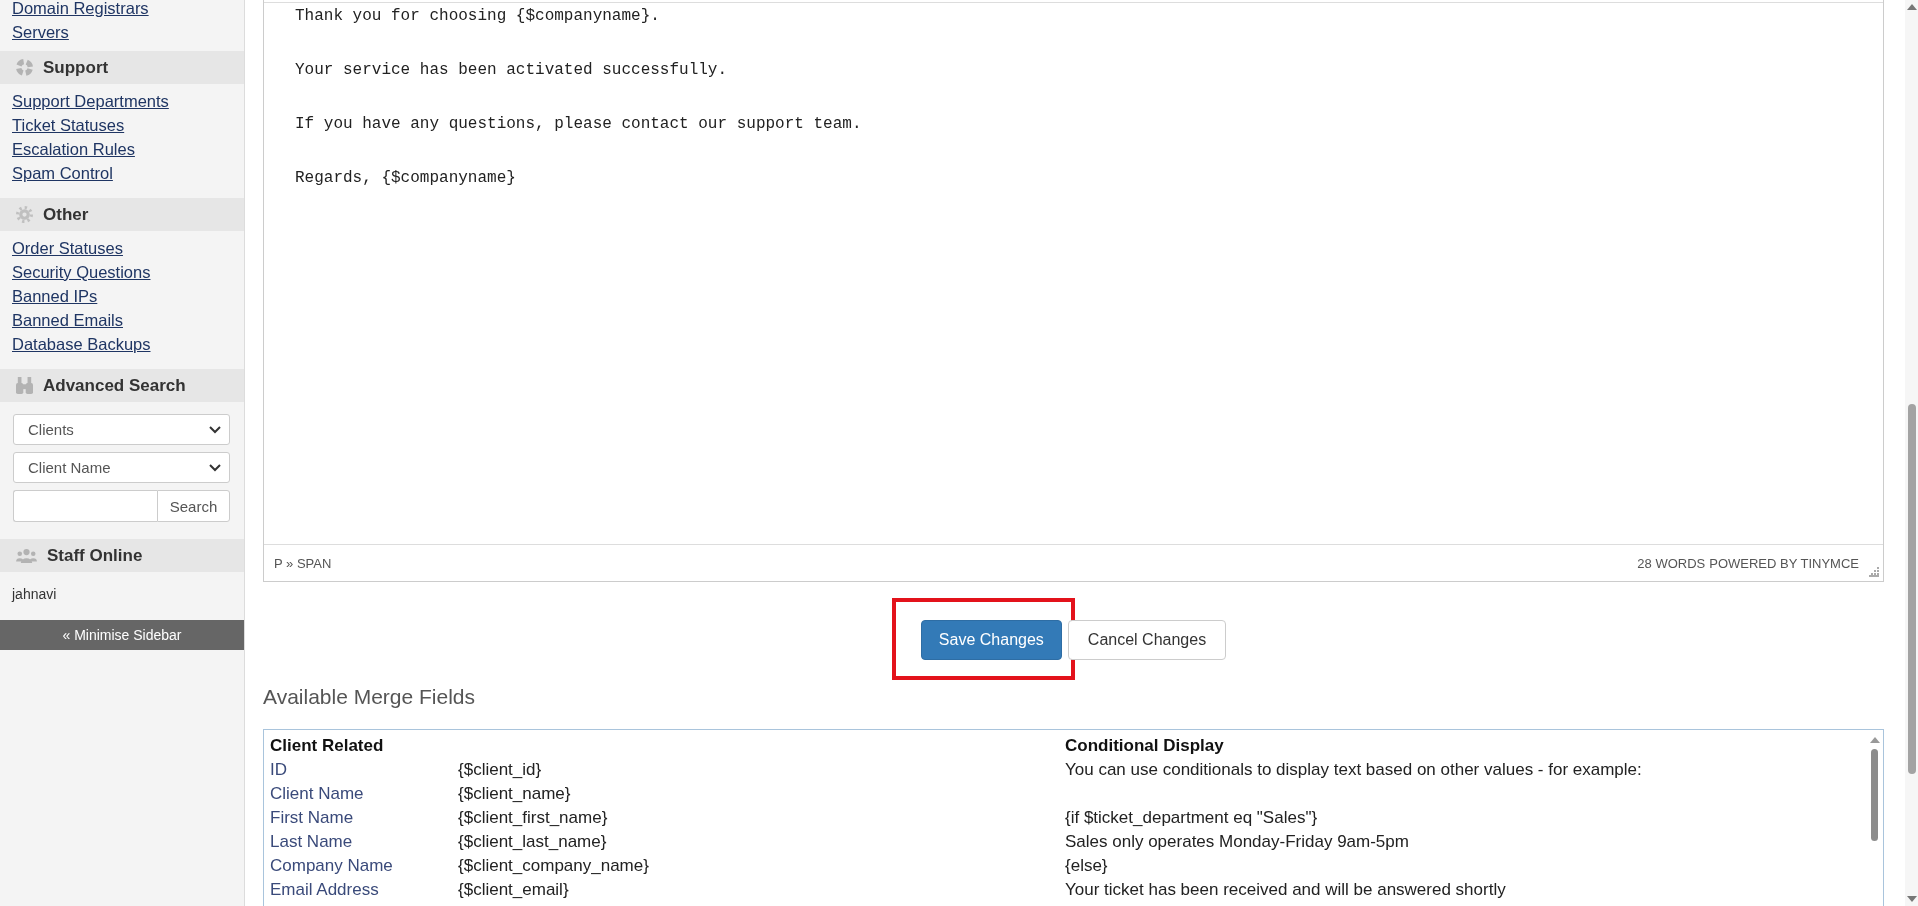 This screenshot has width=1918, height=906. Describe the element at coordinates (761, 818) in the screenshot. I see `merge-field-tag: {$client_first_name}` at that location.